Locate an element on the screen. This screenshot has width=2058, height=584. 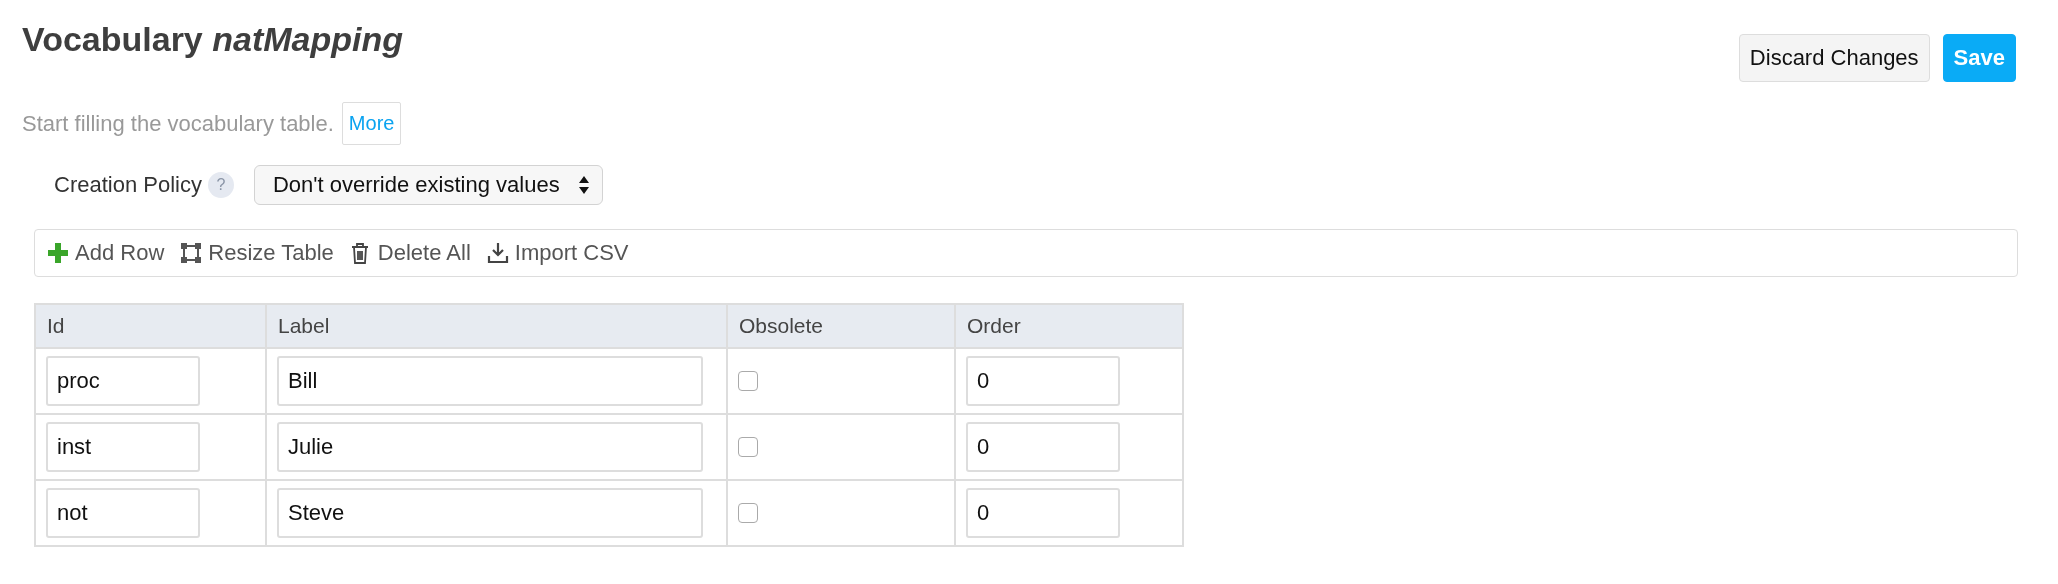
column-header: Obsolete is located at coordinates (841, 326).